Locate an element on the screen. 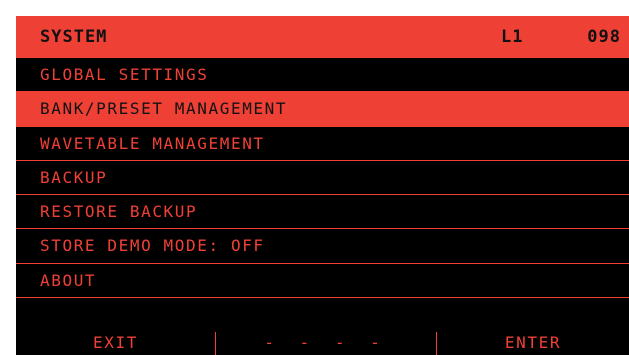 This screenshot has height=355, width=629. middle-softkey: - - - - is located at coordinates (326, 343).